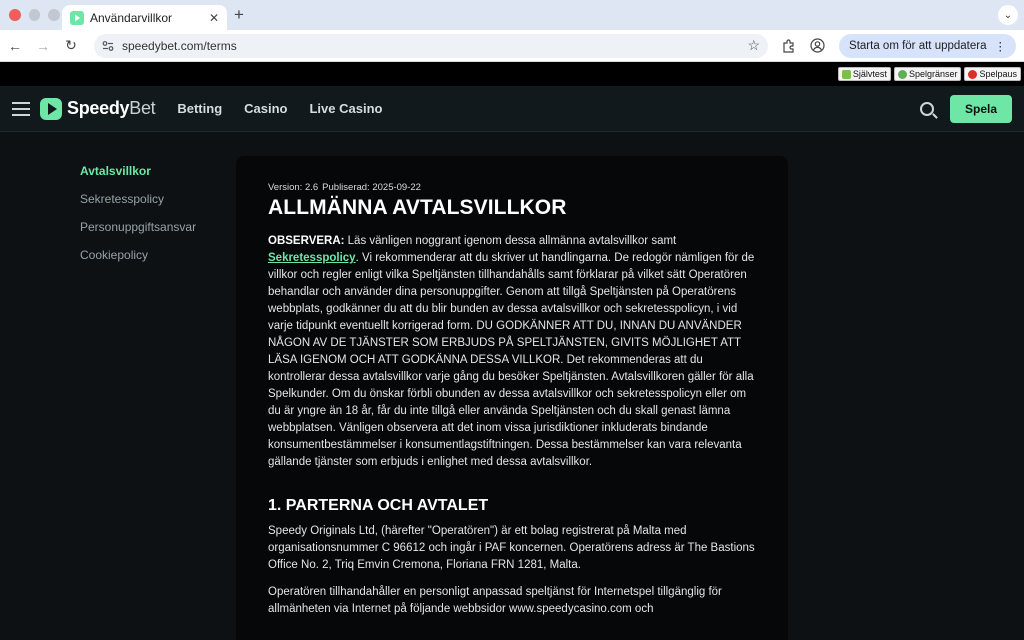 This screenshot has width=1024, height=640. Describe the element at coordinates (981, 108) in the screenshot. I see `play-button: Spela` at that location.